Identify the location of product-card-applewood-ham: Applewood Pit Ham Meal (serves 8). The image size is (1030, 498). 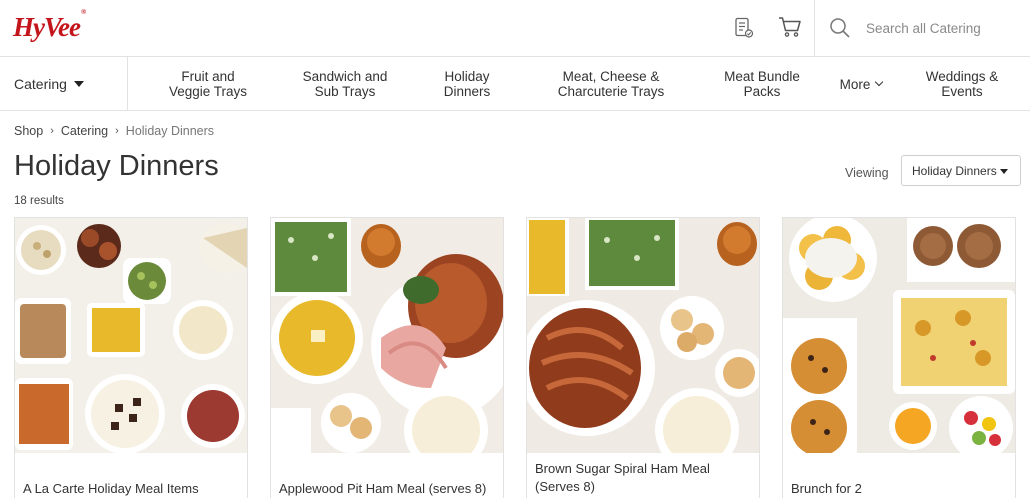
(387, 357).